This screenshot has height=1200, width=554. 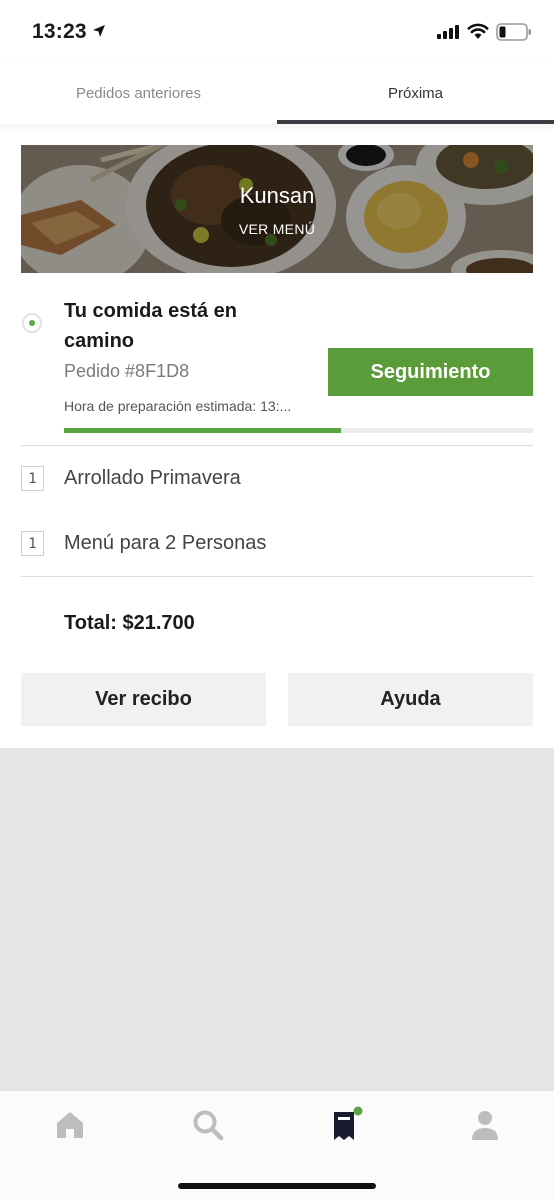 I want to click on home-icon, so click(x=70, y=1125).